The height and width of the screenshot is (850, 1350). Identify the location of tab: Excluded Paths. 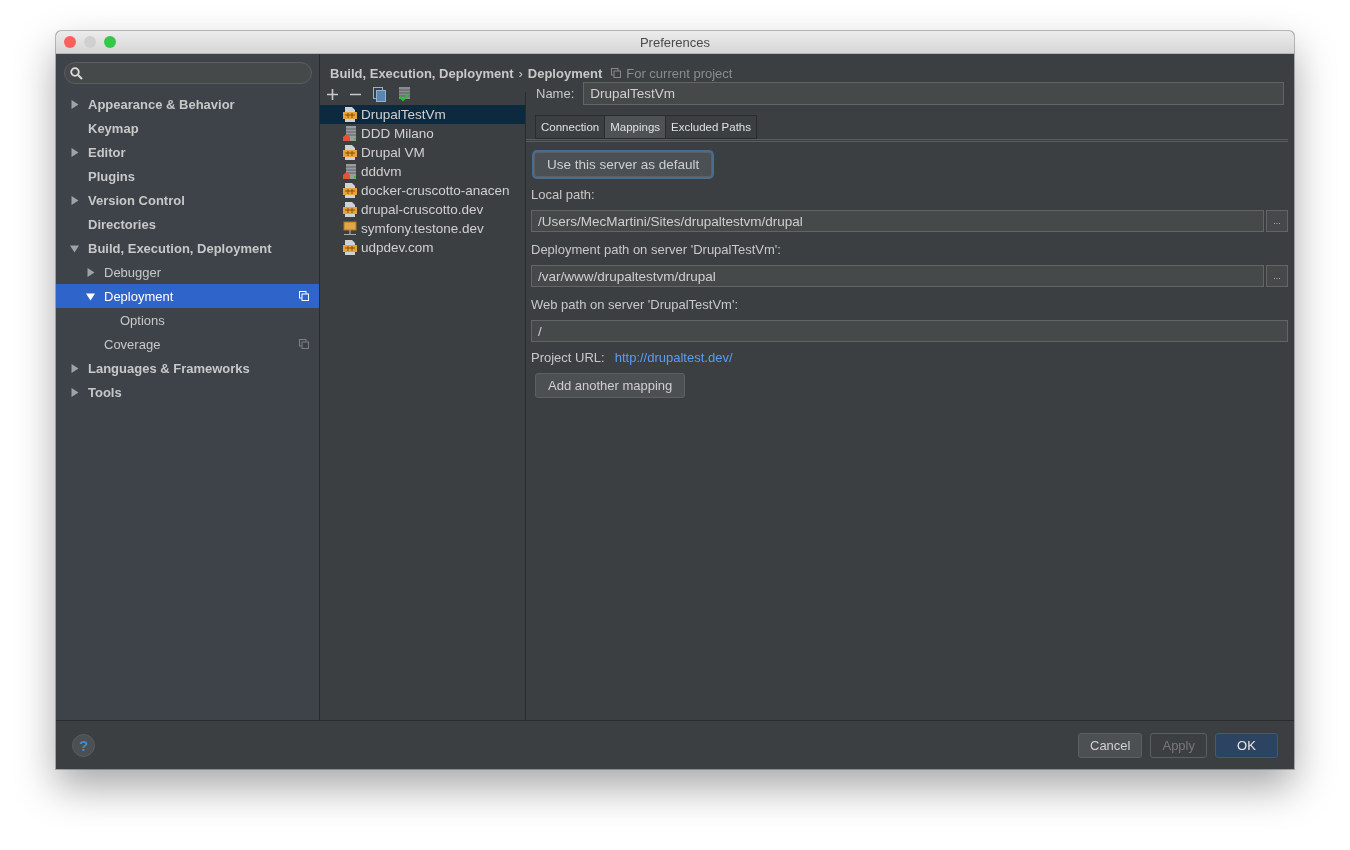
(711, 127).